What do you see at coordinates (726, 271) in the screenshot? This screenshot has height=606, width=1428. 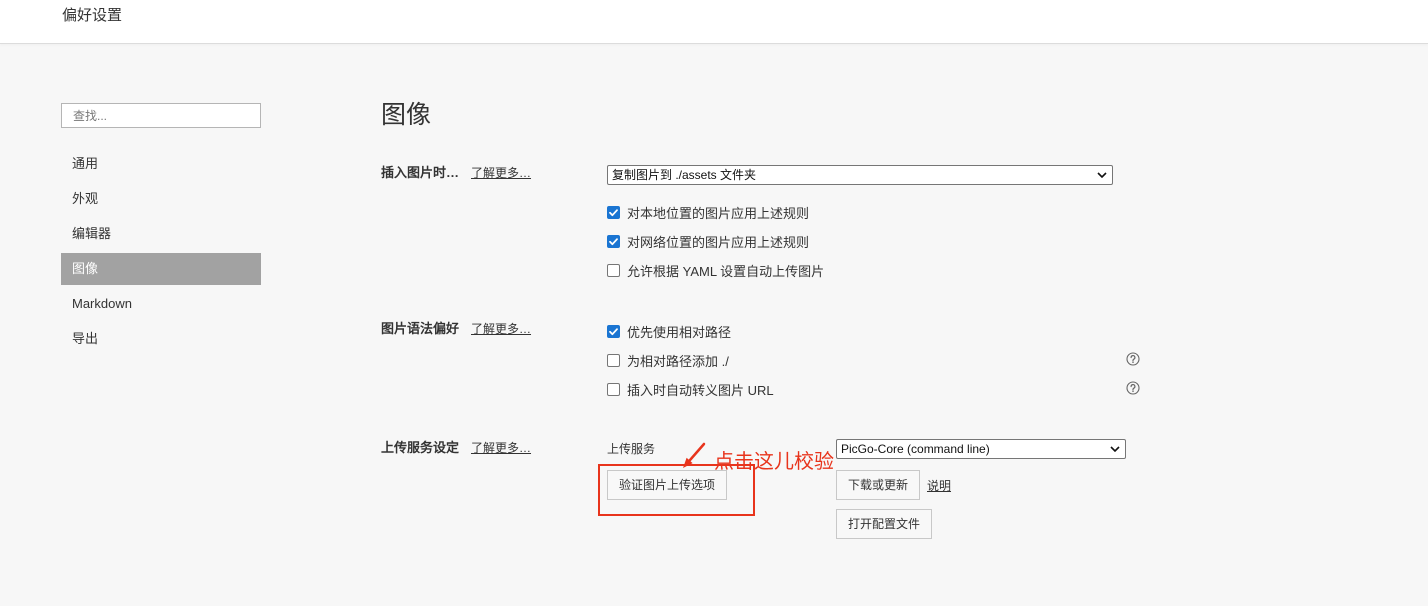 I see `yaml-auto-upload-label: 允许根据 YAML 设置自动上传图片` at bounding box center [726, 271].